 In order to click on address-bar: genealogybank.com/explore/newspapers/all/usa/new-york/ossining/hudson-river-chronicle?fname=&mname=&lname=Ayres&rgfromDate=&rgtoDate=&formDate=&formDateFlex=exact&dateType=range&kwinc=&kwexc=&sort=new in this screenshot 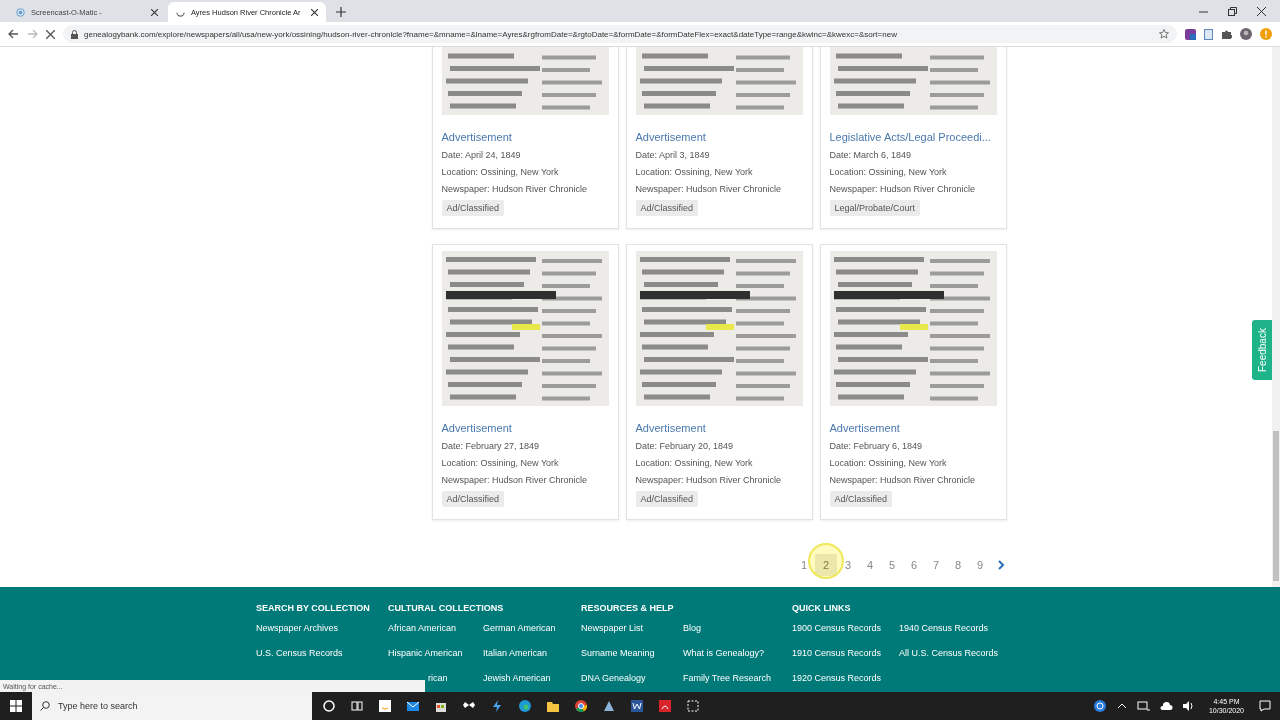, I will do `click(620, 34)`.